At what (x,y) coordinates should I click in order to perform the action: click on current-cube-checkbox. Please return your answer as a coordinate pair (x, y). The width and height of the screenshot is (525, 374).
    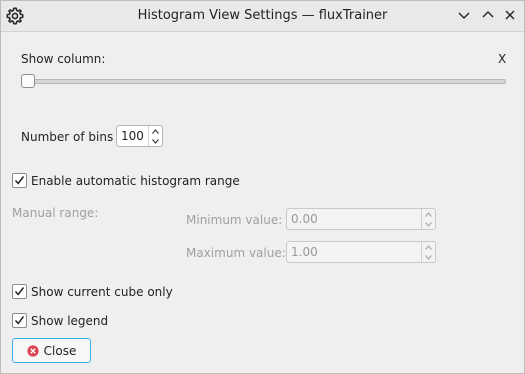
    Looking at the image, I should click on (19, 291).